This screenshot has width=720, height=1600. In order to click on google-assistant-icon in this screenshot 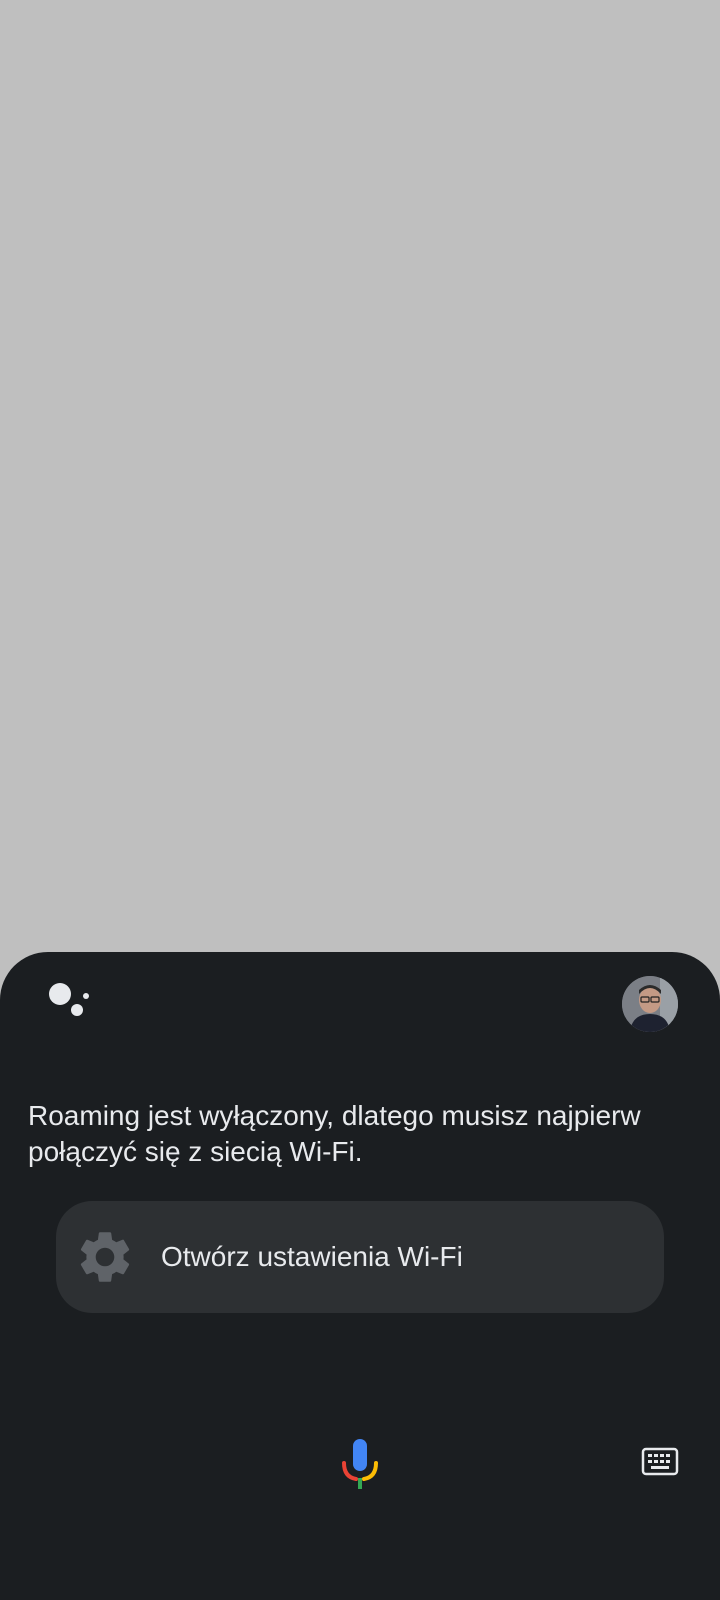, I will do `click(69, 999)`.